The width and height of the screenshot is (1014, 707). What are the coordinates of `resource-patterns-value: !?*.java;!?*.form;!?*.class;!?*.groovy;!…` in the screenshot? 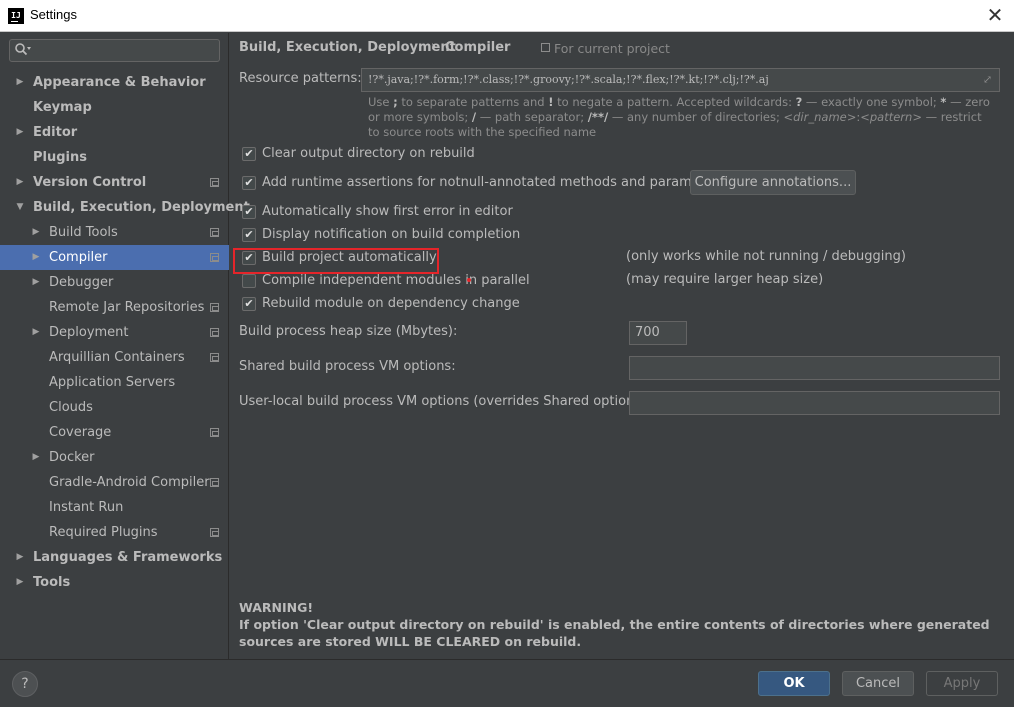 It's located at (568, 79).